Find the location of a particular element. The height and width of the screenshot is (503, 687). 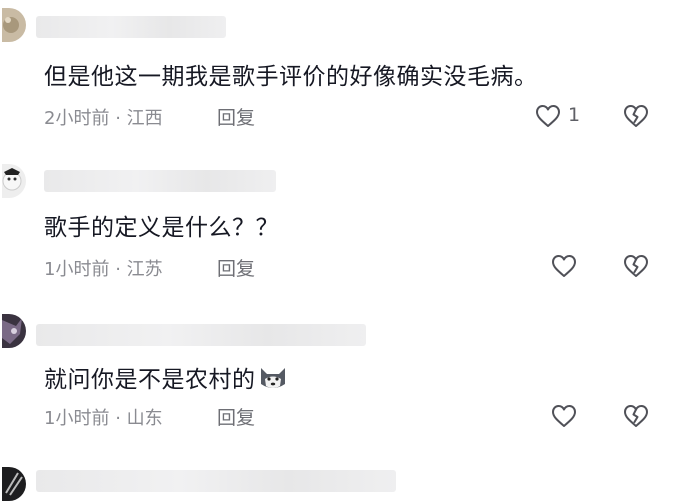

comment-location: 山东 is located at coordinates (144, 418).